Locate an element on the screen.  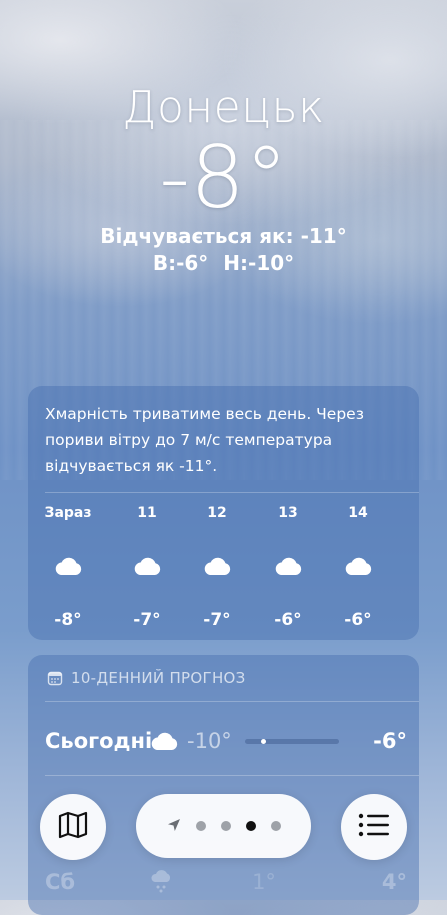
list-icon is located at coordinates (374, 827).